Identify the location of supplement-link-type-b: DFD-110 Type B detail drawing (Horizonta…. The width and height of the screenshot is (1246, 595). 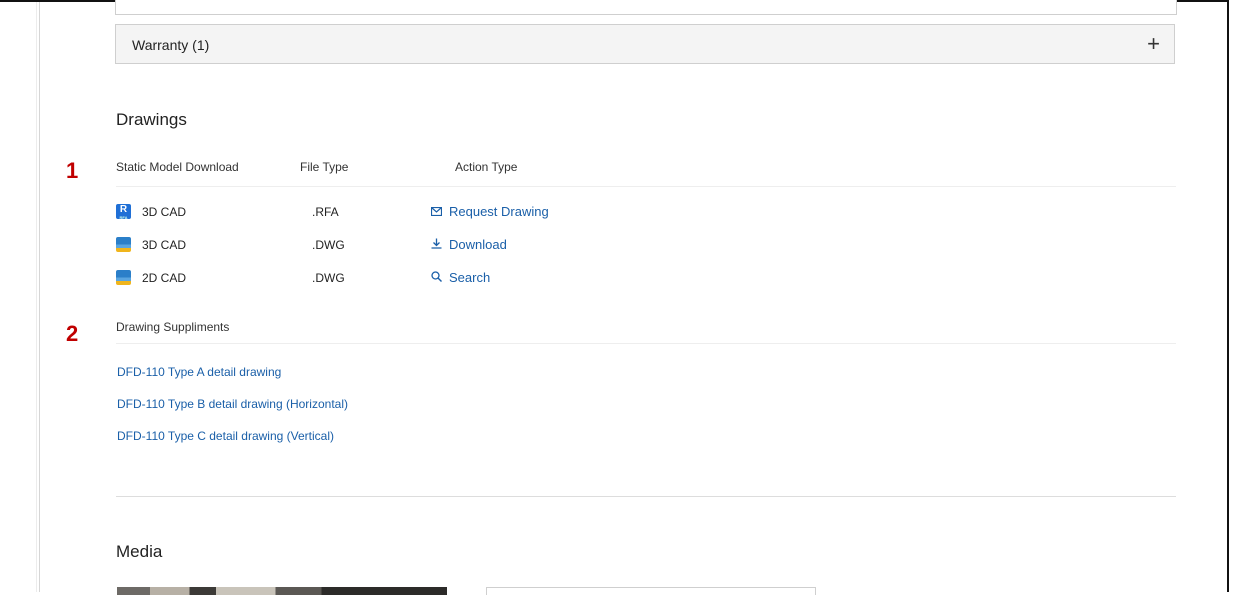
(232, 404).